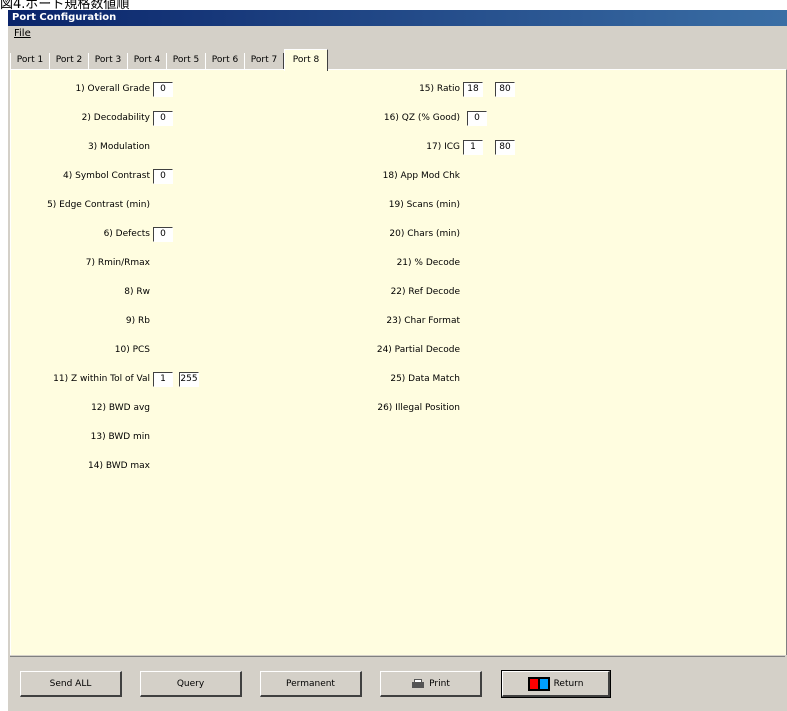 The width and height of the screenshot is (787, 711). What do you see at coordinates (118, 147) in the screenshot?
I see `param-label: 3) Modulation` at bounding box center [118, 147].